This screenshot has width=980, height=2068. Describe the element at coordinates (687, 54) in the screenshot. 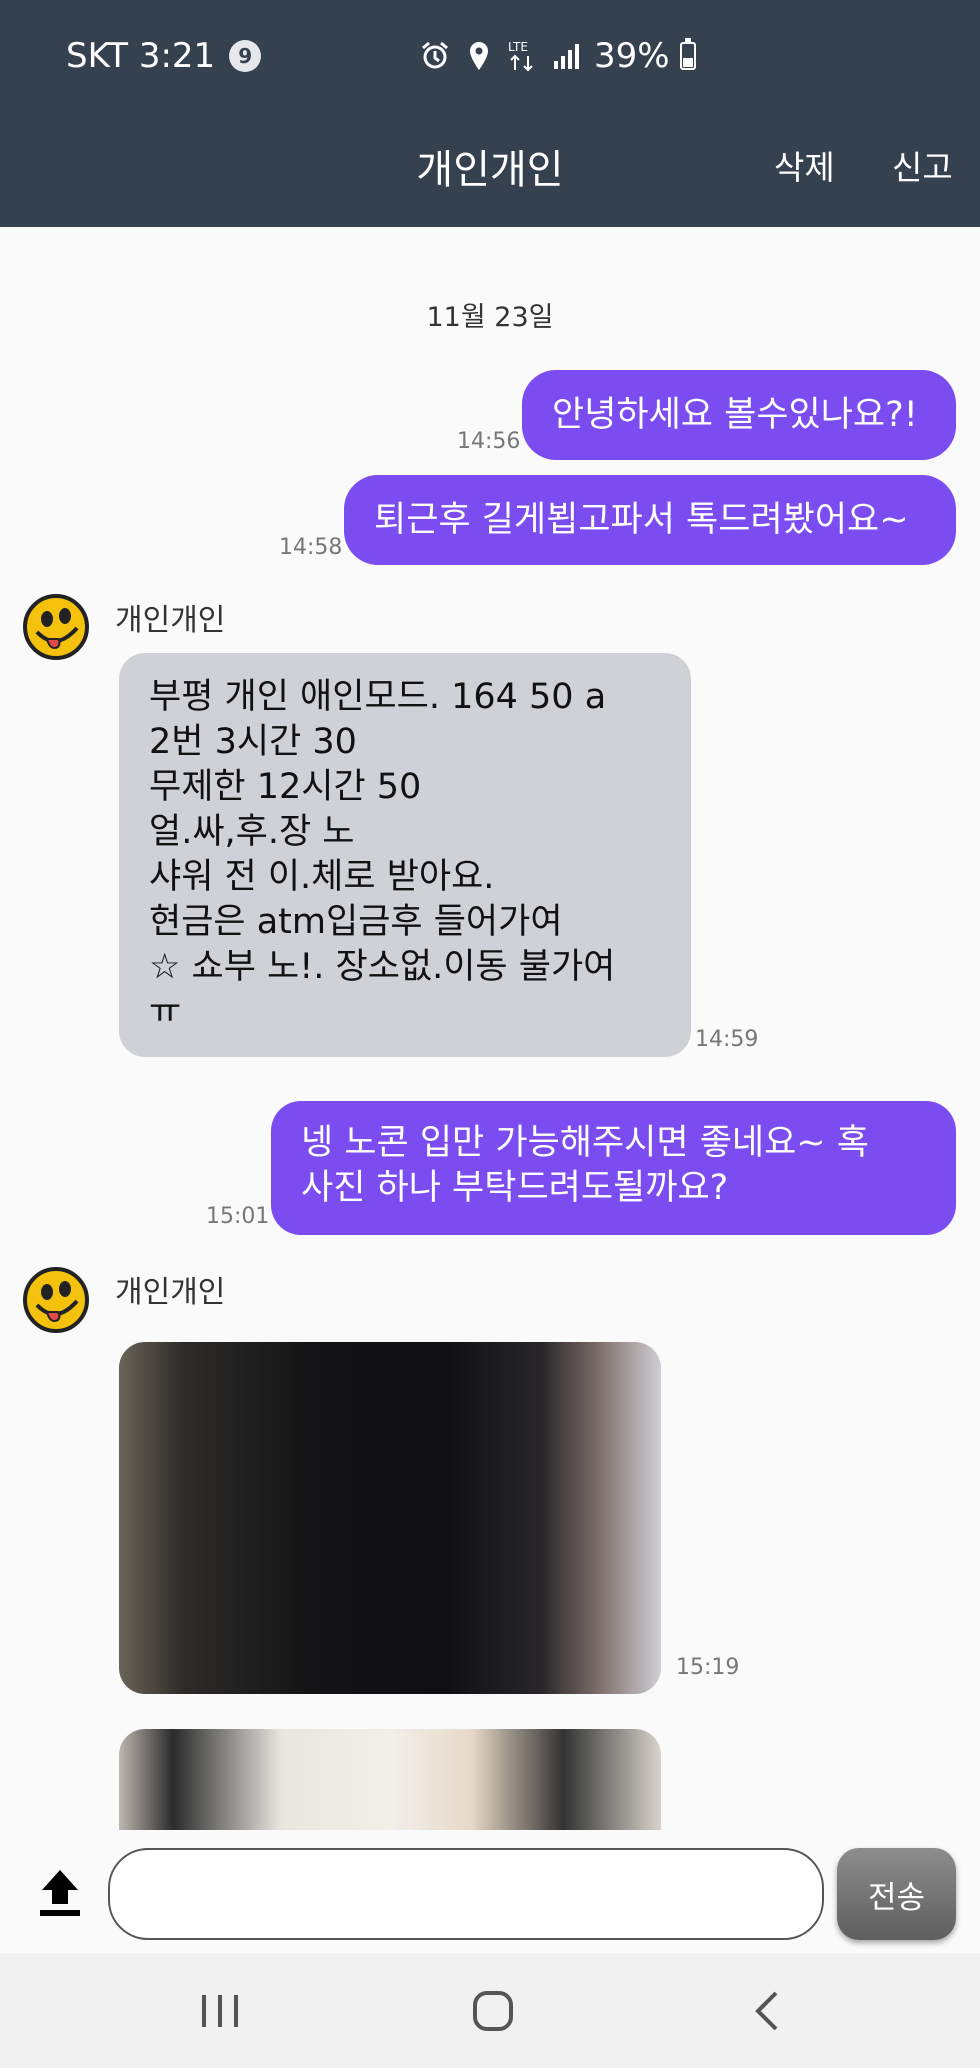

I see `battery-icon` at that location.